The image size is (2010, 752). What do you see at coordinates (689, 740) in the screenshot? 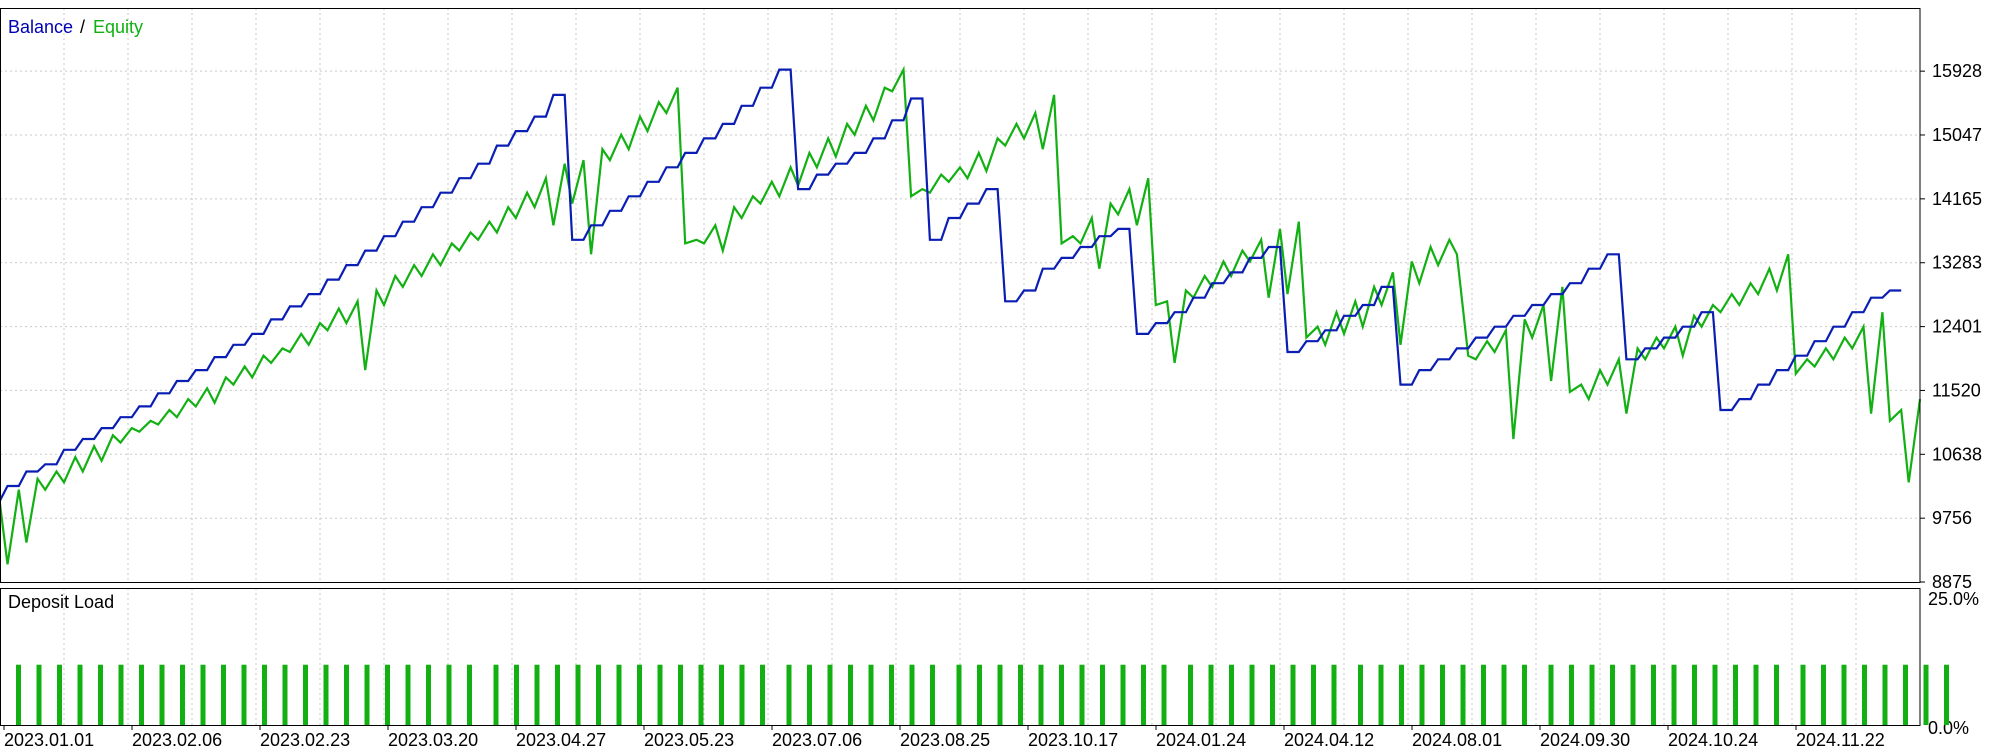
I see `x-tick-label: 2023.05.23` at bounding box center [689, 740].